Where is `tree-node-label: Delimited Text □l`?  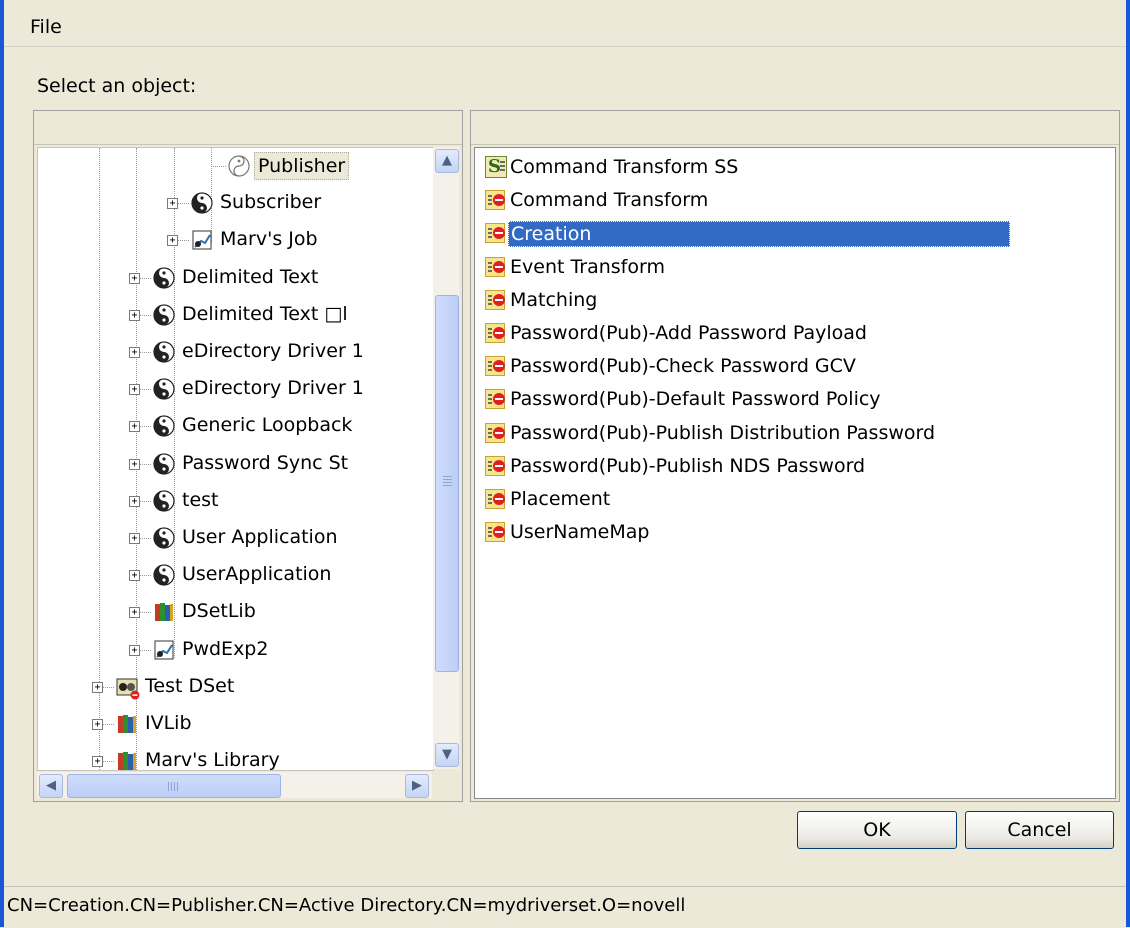 tree-node-label: Delimited Text □l is located at coordinates (265, 313).